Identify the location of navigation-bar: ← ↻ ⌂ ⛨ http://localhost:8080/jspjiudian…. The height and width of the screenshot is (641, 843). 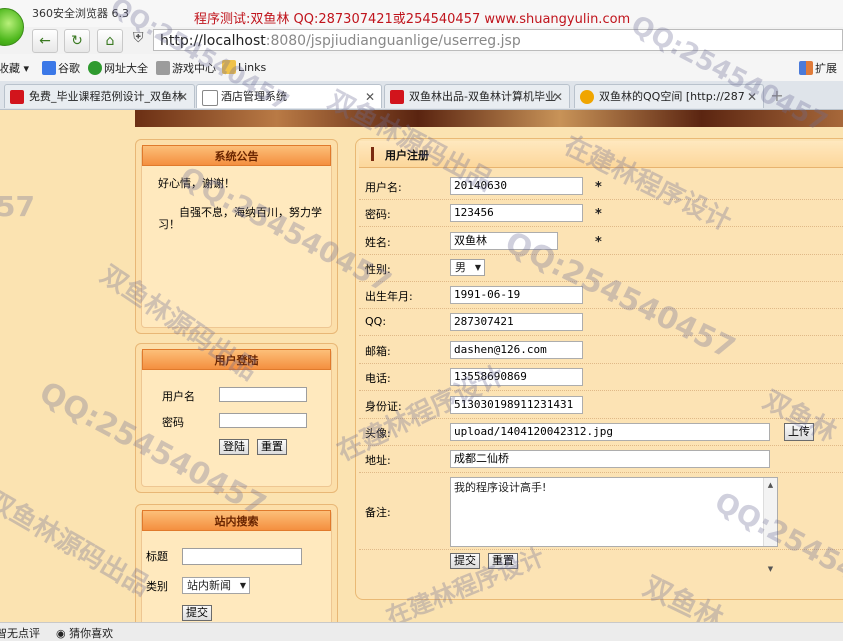
(421, 40).